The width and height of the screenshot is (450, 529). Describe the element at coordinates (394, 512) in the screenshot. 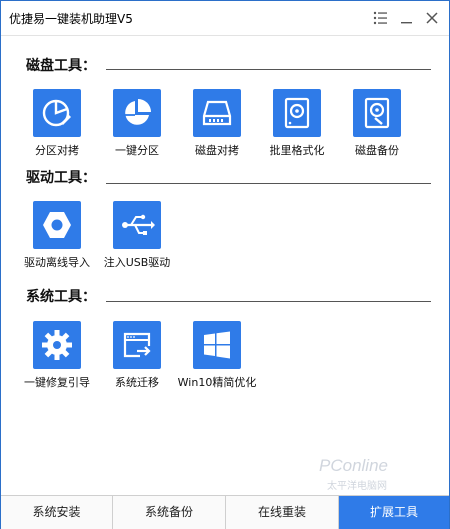

I see `tab-extension-tools: 扩展工具` at that location.